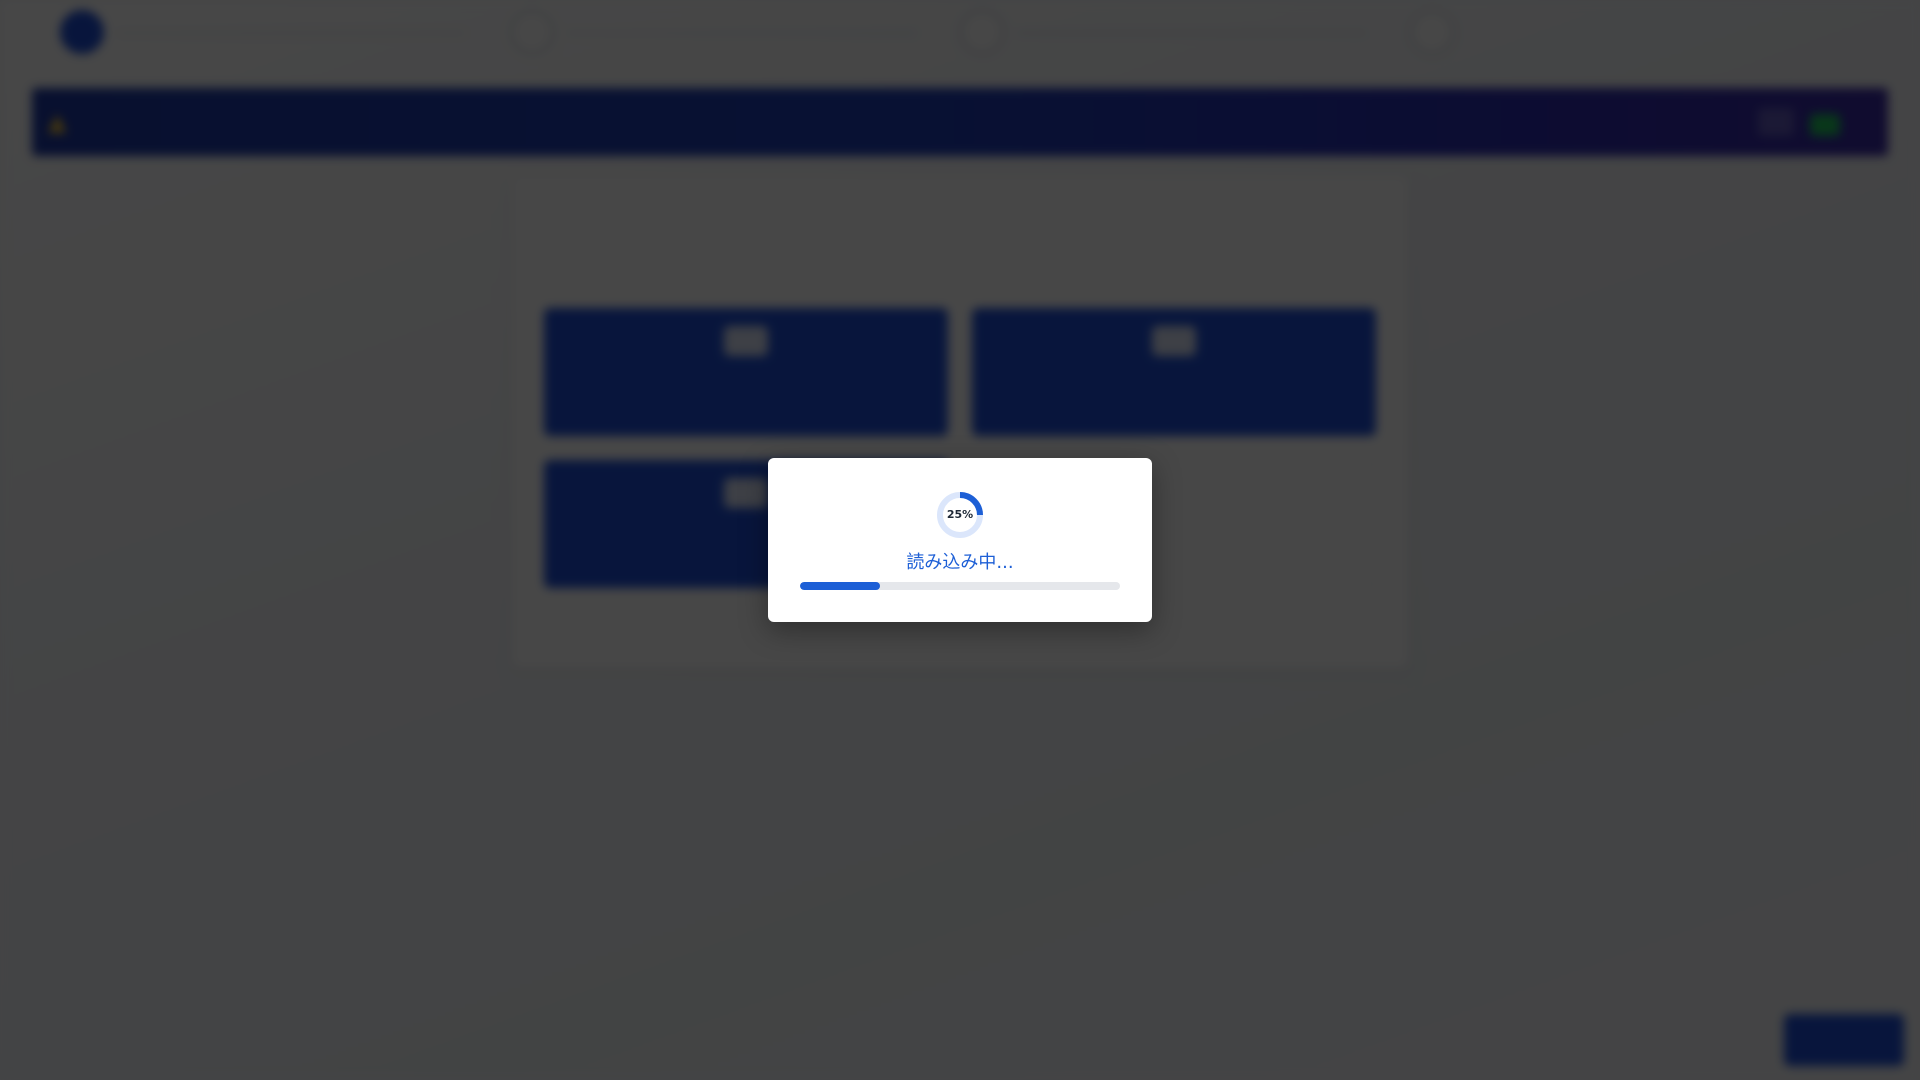 The width and height of the screenshot is (1920, 1080). I want to click on progress-bar-fill, so click(840, 586).